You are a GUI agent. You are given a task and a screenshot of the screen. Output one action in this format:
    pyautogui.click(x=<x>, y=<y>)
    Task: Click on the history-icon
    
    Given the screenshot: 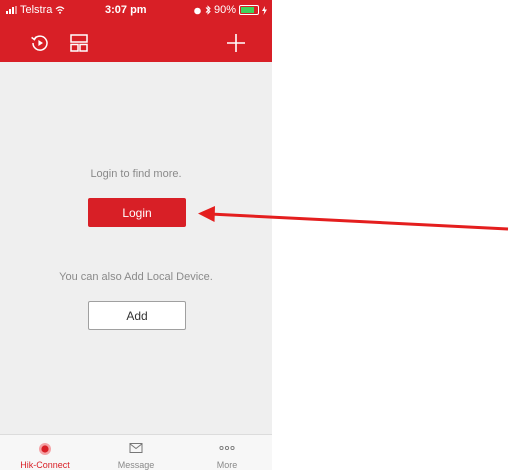 What is the action you would take?
    pyautogui.click(x=40, y=43)
    